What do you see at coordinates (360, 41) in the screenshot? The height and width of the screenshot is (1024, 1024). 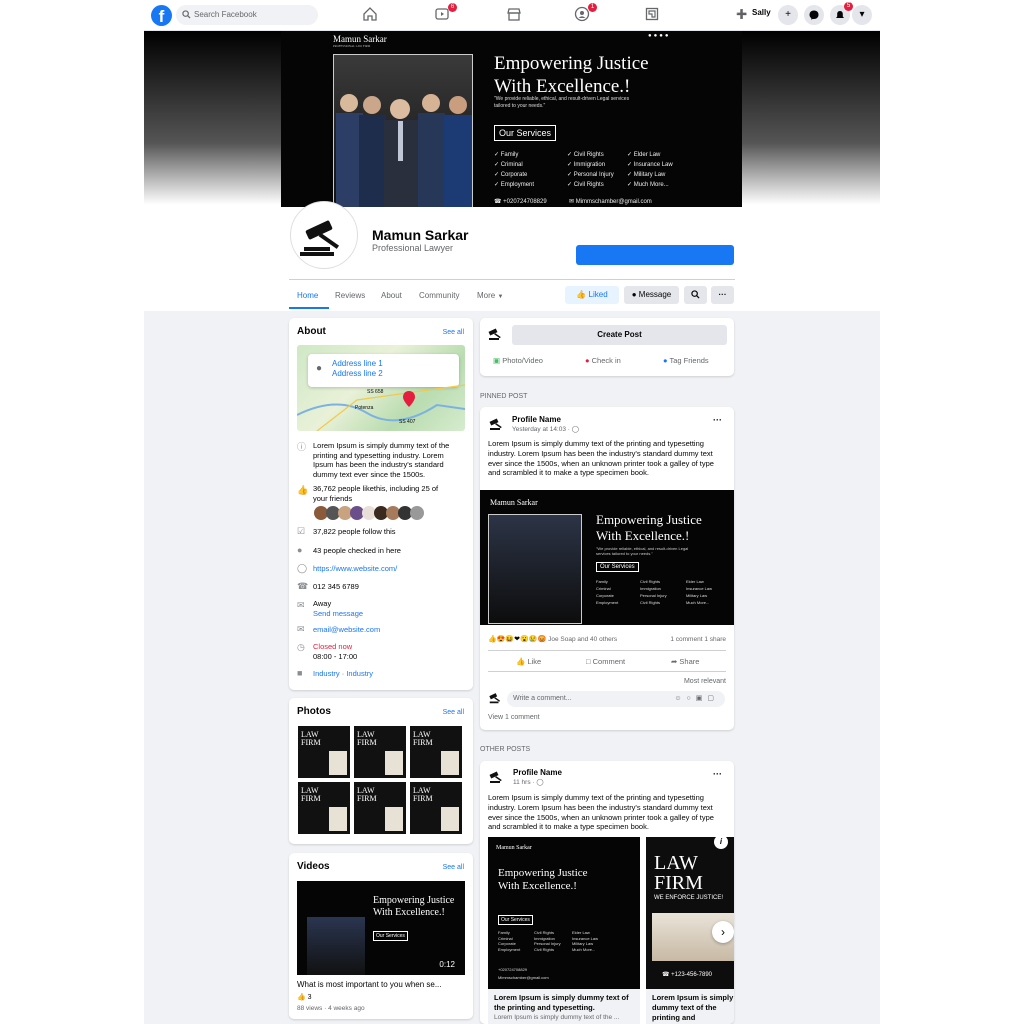 I see `cover-brand: Mamun Sarkar PROFESSIONAL LAW FIRM` at bounding box center [360, 41].